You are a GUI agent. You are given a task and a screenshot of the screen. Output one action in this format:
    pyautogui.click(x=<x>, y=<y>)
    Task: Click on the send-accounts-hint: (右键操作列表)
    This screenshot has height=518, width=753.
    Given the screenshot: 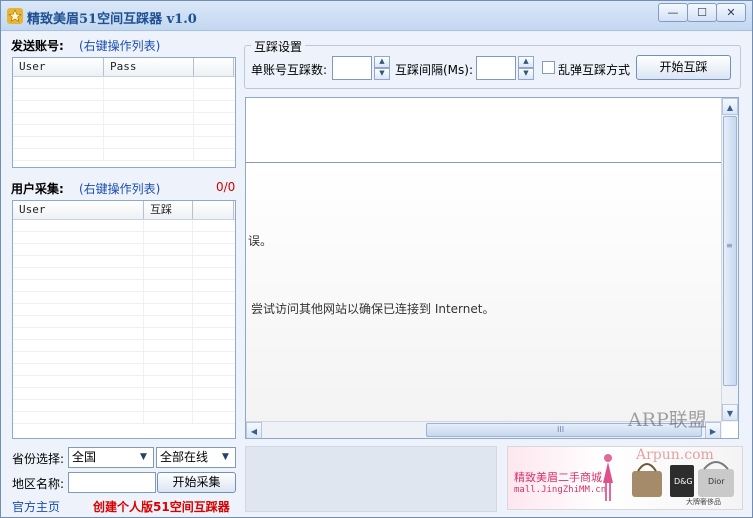 What is the action you would take?
    pyautogui.click(x=120, y=46)
    